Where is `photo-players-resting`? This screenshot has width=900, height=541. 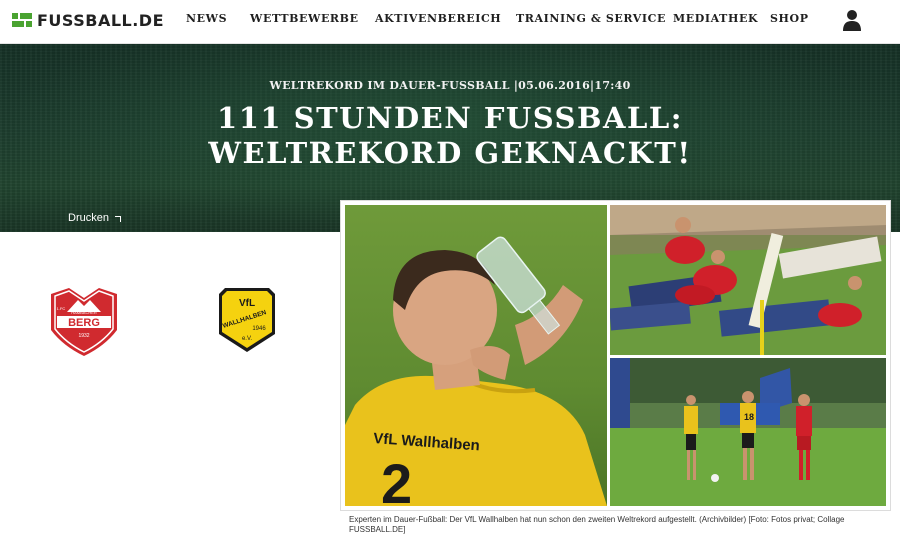
photo-players-resting is located at coordinates (748, 280).